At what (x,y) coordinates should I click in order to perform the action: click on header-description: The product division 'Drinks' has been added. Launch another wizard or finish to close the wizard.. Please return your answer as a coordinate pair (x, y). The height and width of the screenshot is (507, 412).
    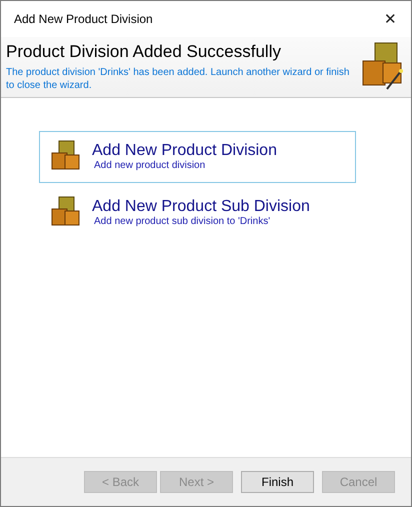
    Looking at the image, I should click on (178, 79).